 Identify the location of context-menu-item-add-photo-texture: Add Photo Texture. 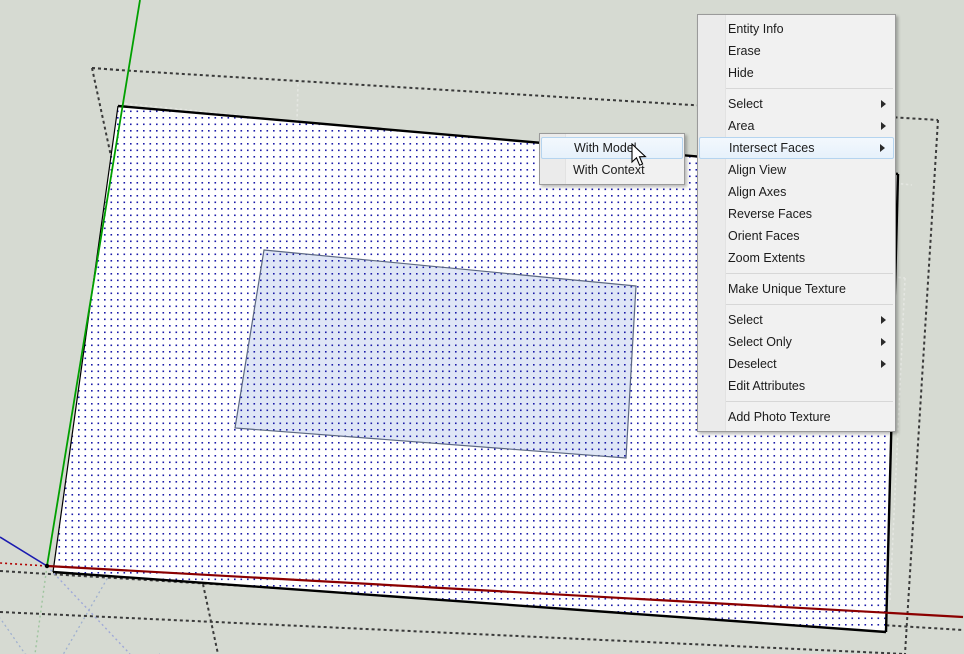
(796, 417).